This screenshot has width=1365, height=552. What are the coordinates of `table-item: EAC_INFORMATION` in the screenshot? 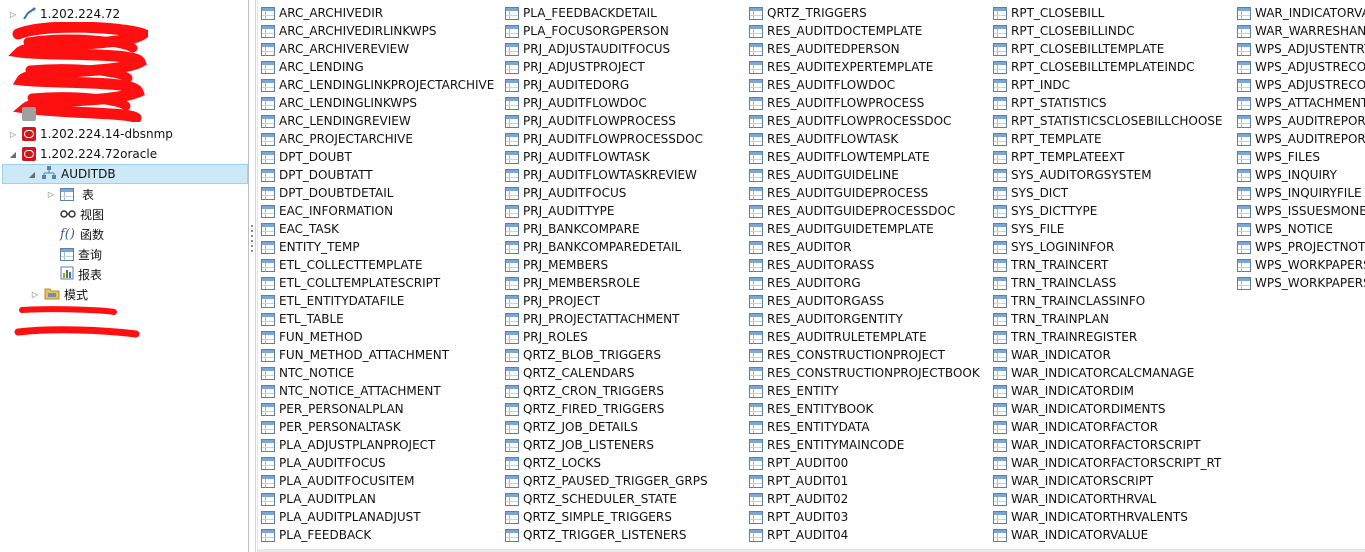 It's located at (377, 211).